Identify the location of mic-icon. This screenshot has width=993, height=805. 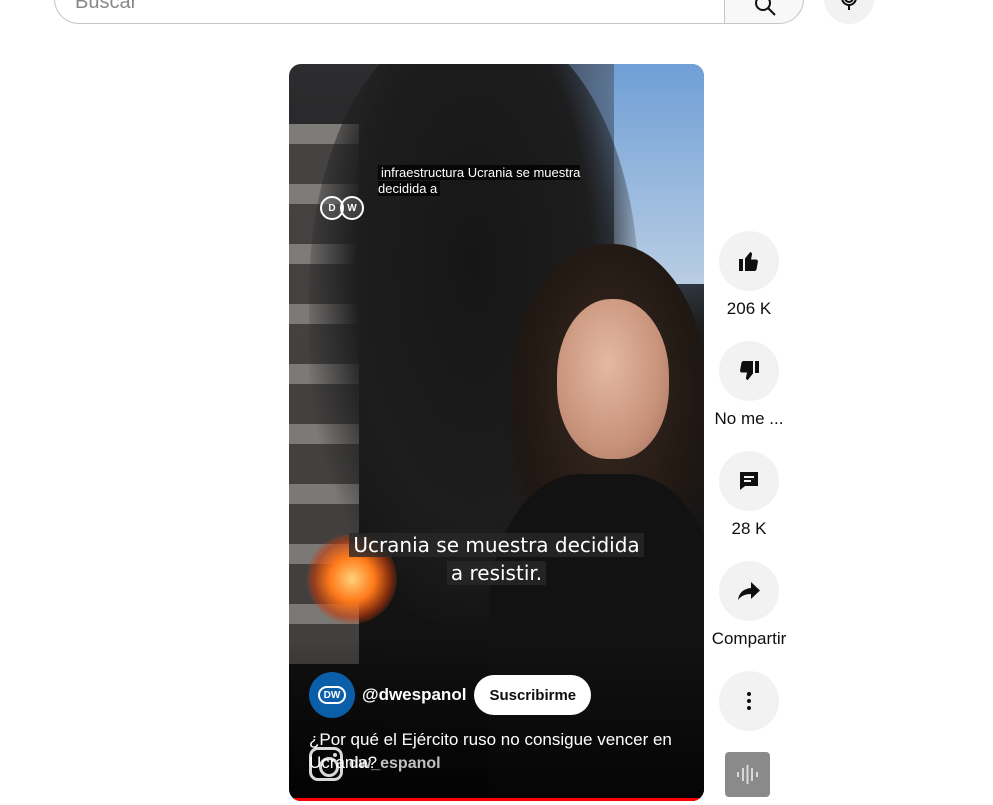
(849, 5).